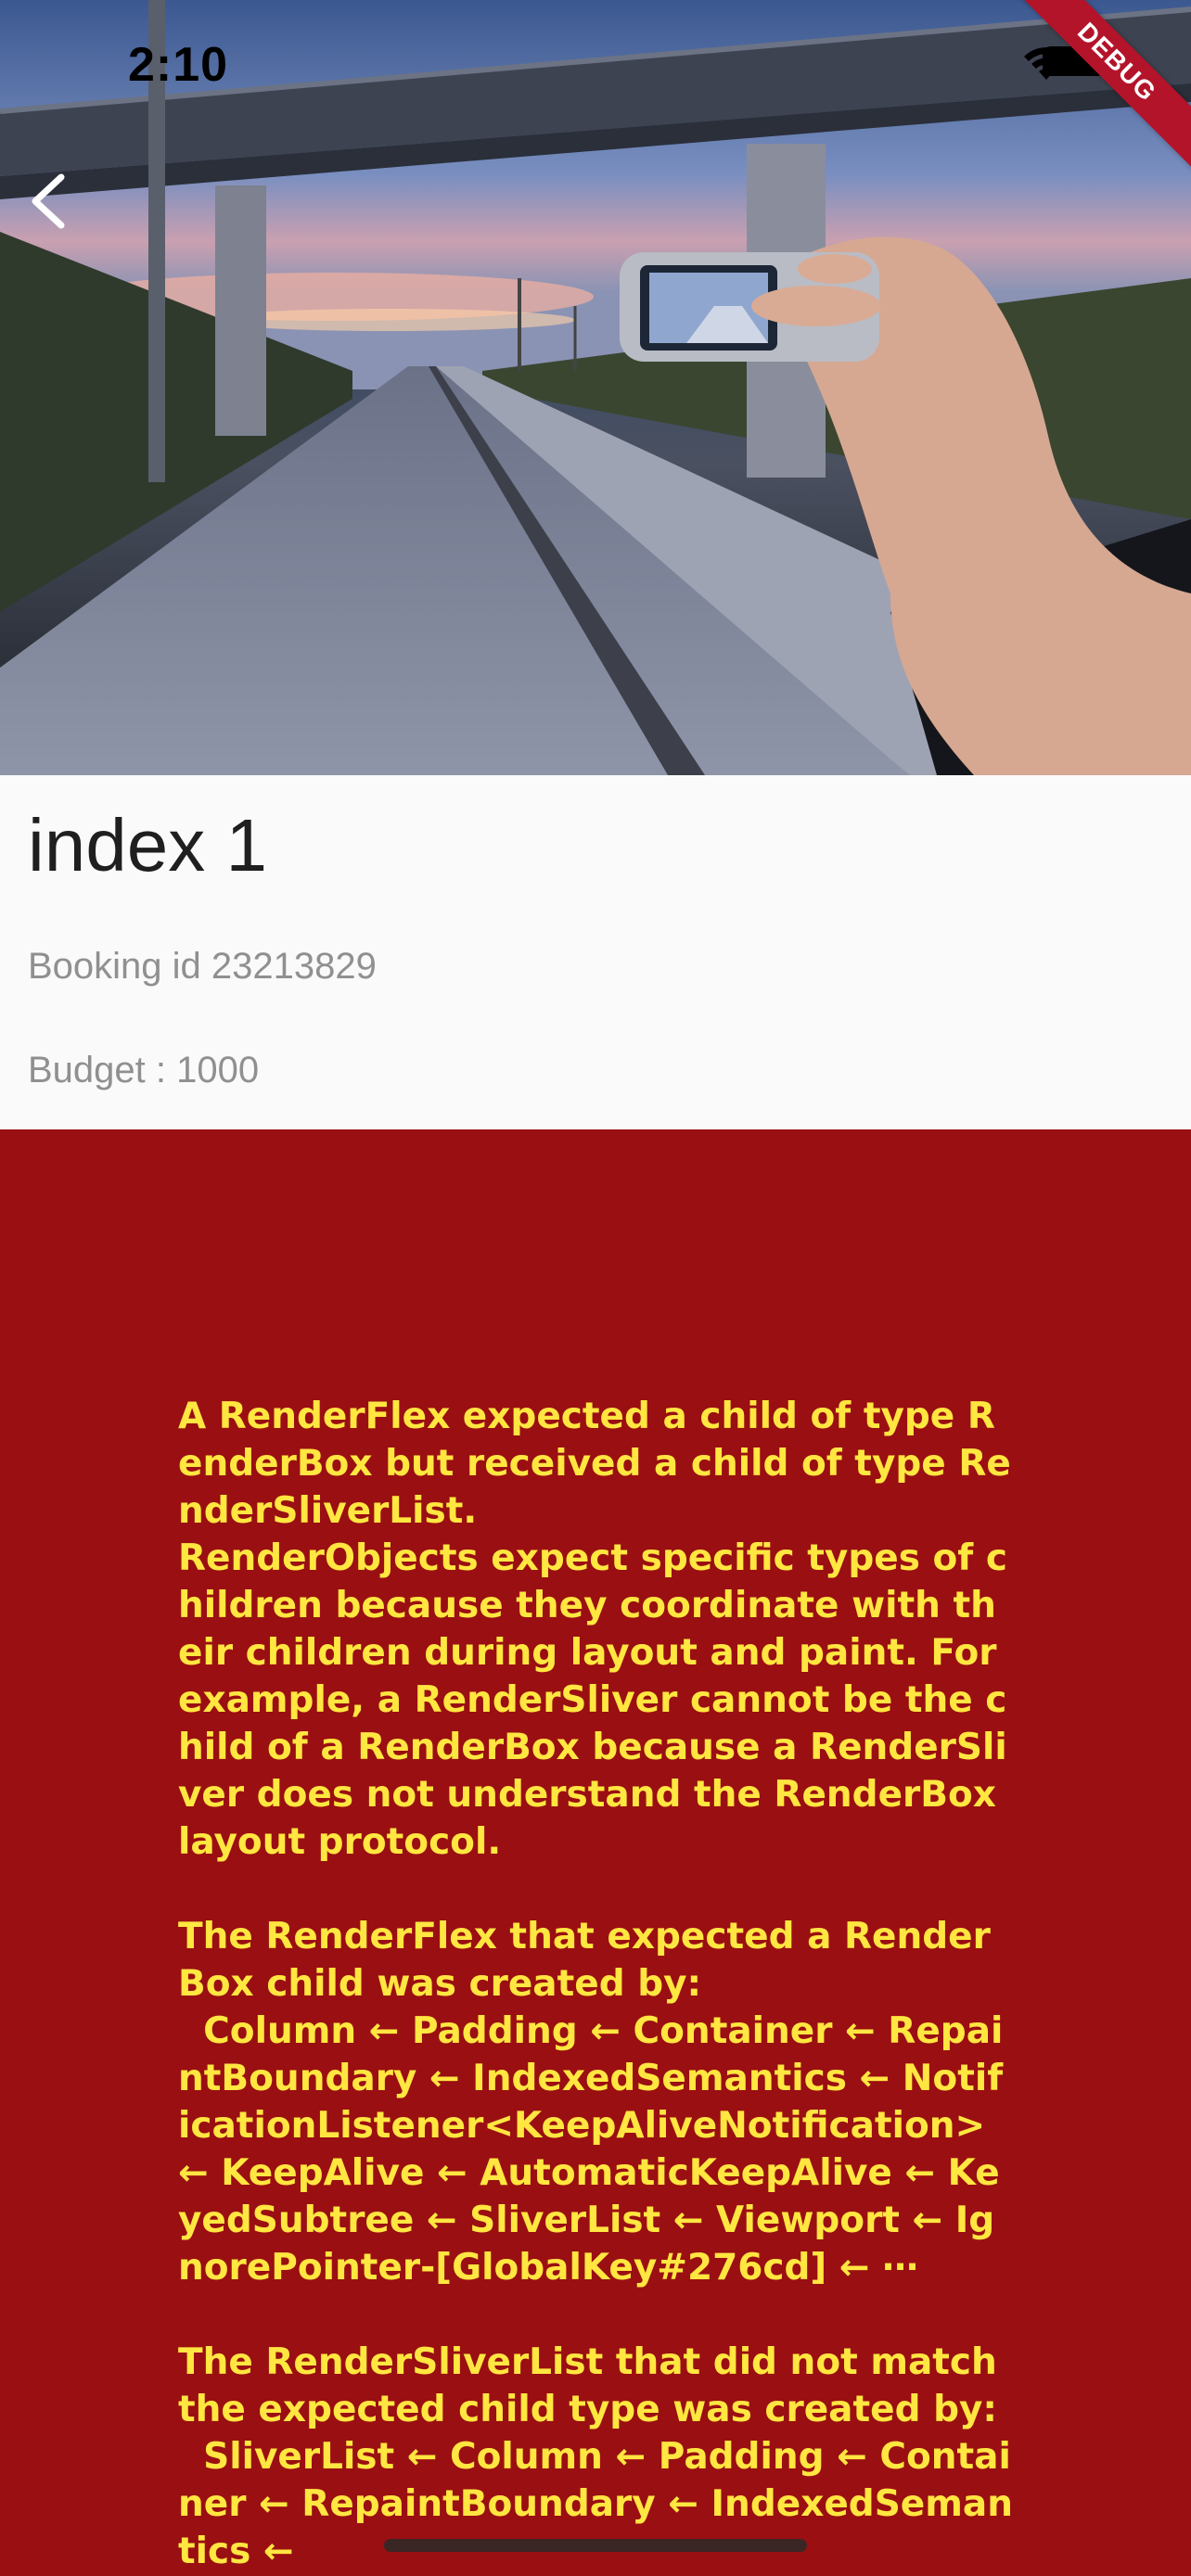  I want to click on back-button, so click(60, 209).